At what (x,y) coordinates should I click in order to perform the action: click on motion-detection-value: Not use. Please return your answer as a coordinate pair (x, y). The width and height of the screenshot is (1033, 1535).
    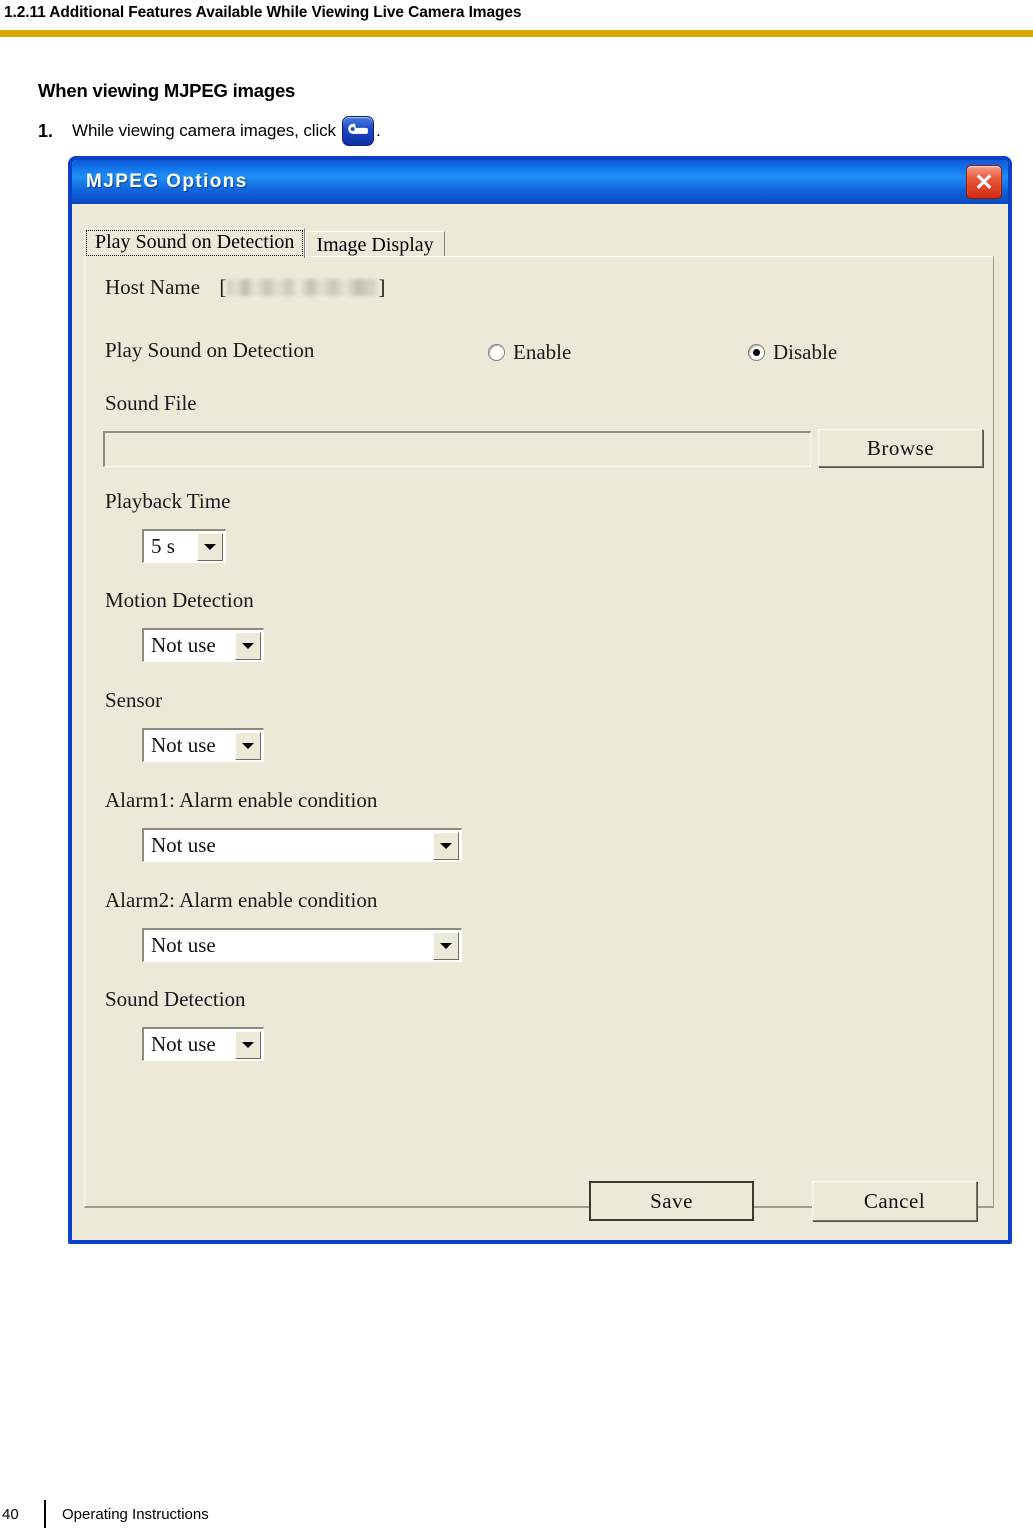
    Looking at the image, I should click on (183, 645).